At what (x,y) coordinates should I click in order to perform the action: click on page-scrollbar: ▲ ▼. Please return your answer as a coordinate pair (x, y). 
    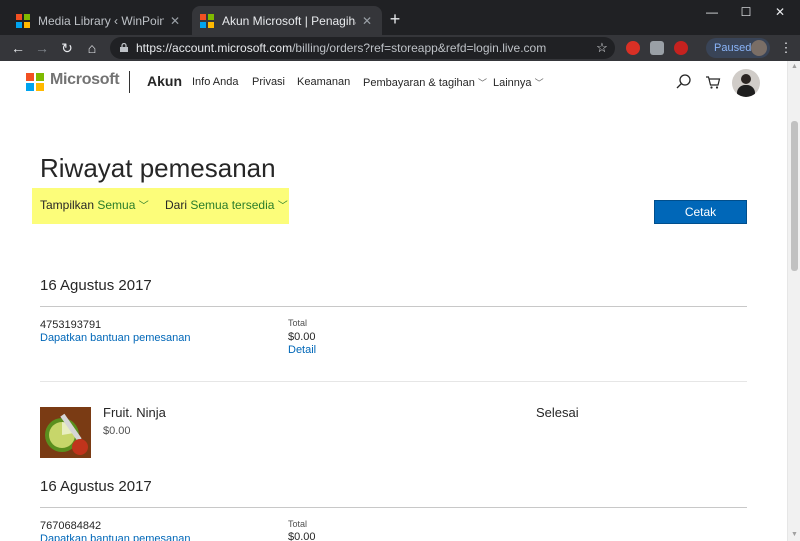
    Looking at the image, I should click on (793, 301).